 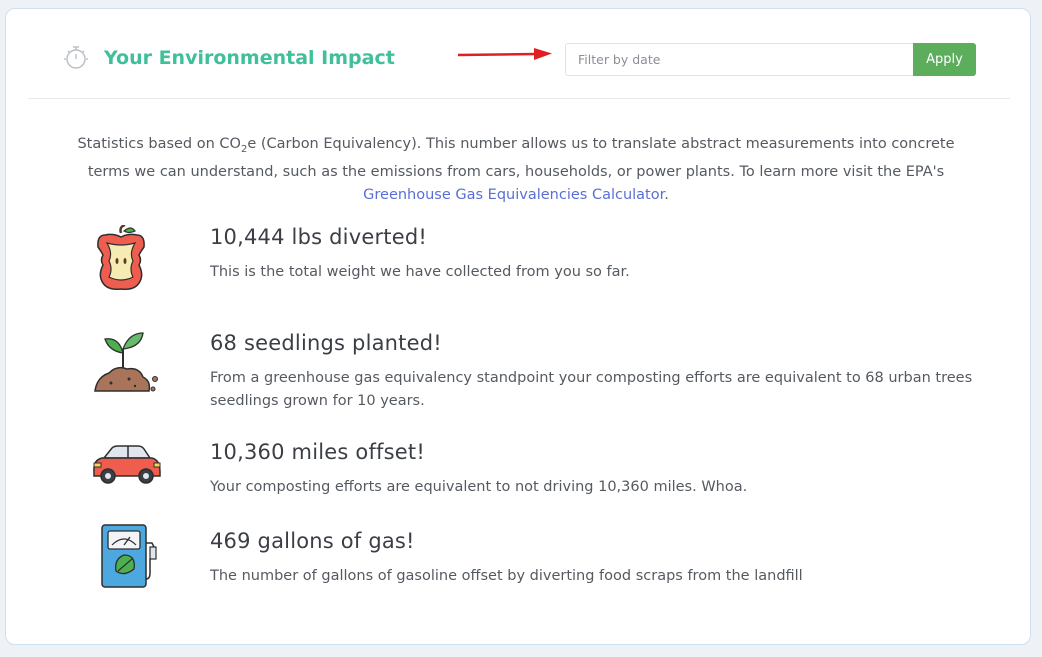 I want to click on apply-button: Apply, so click(x=944, y=59).